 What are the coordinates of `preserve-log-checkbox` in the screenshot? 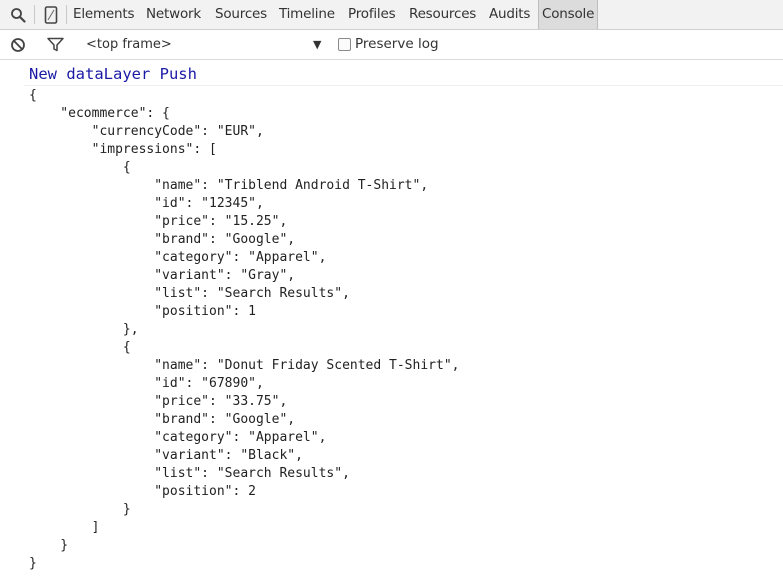 It's located at (344, 44).